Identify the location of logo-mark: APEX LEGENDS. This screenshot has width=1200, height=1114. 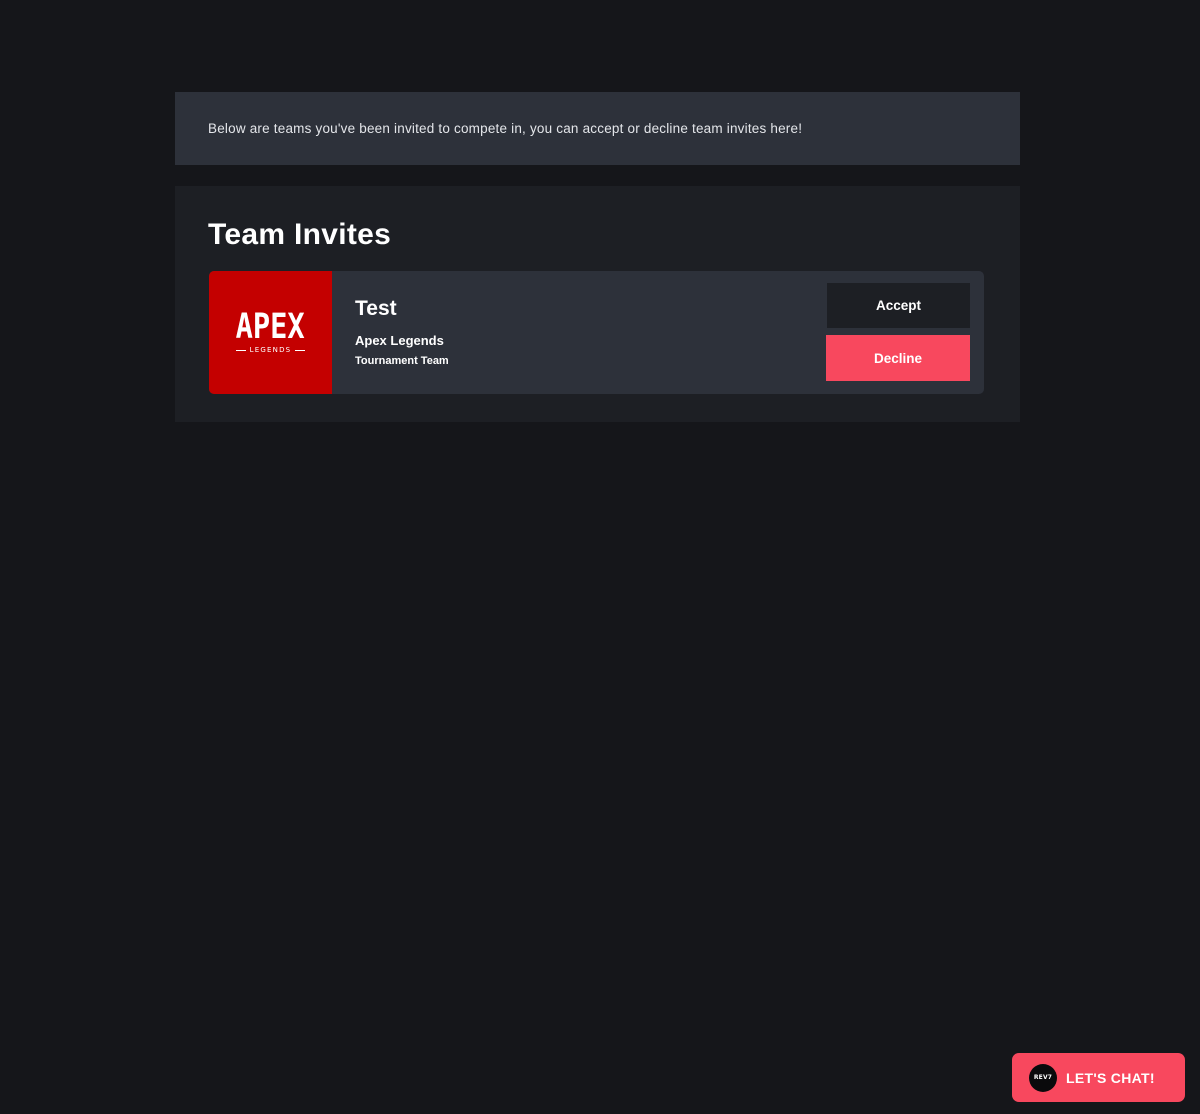
(270, 330).